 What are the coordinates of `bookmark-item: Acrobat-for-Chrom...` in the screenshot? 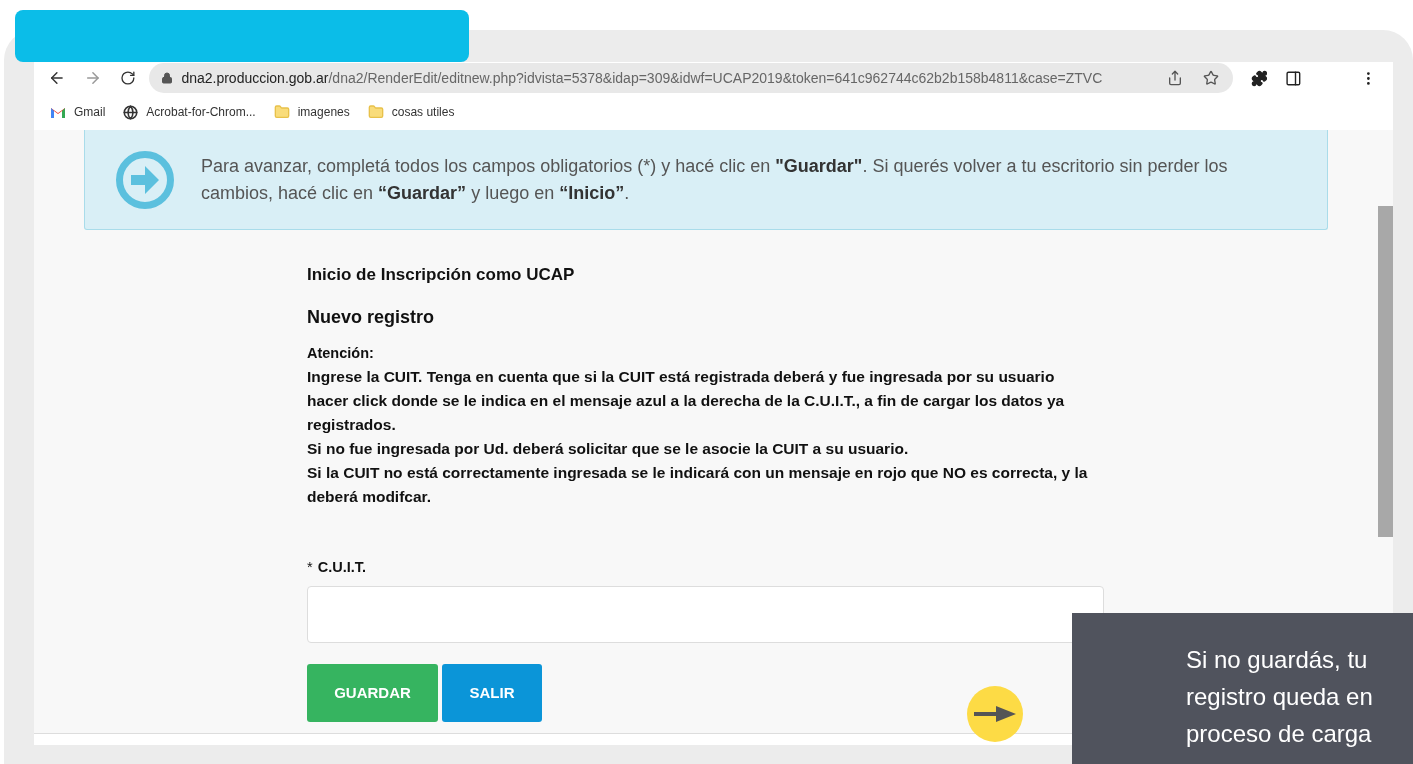 It's located at (189, 112).